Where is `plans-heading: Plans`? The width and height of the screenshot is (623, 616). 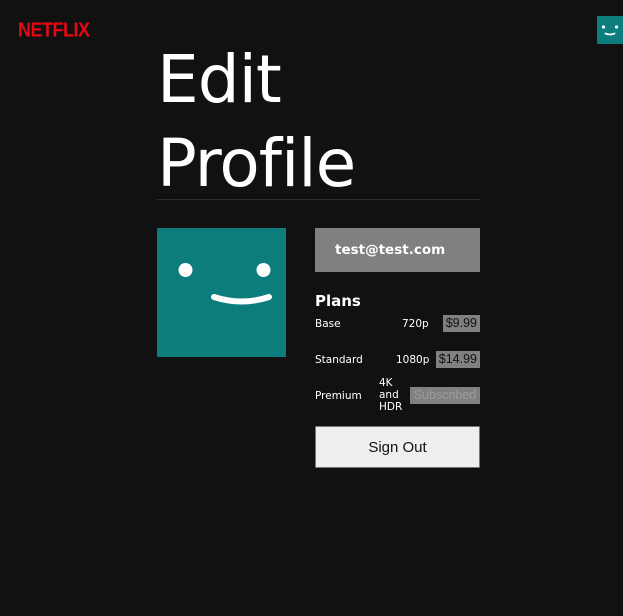 plans-heading: Plans is located at coordinates (338, 301).